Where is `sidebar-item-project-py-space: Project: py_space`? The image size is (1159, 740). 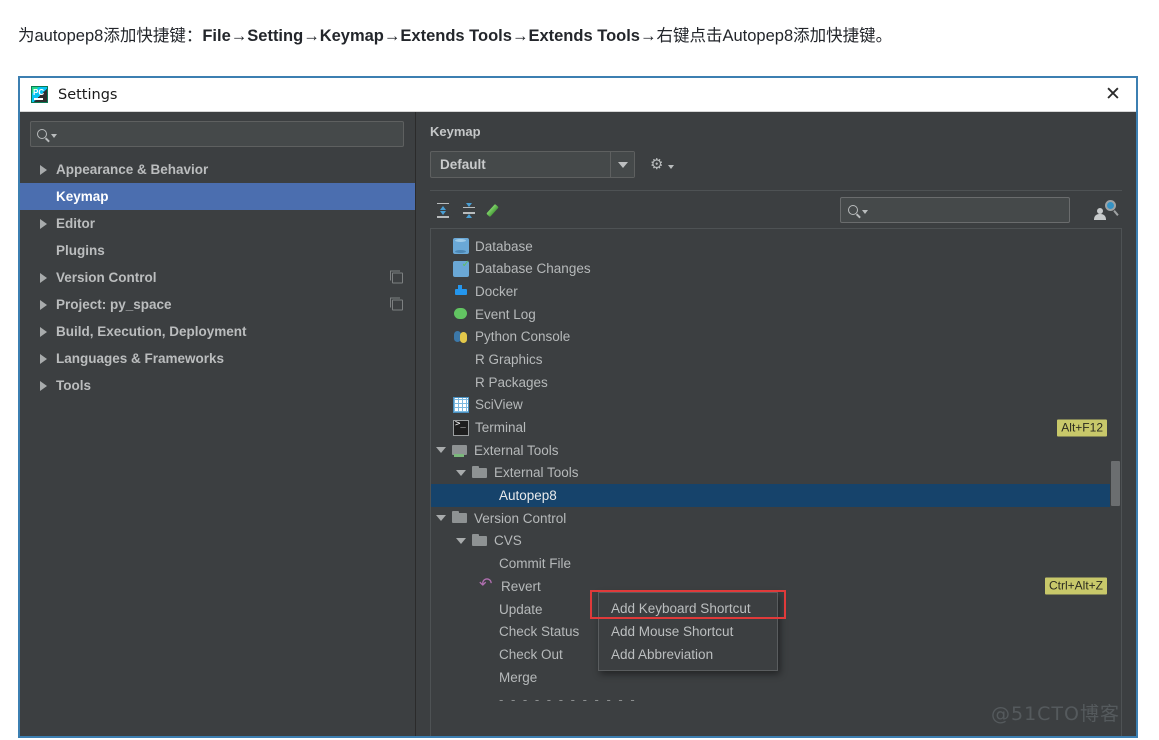
sidebar-item-project-py-space: Project: py_space is located at coordinates (217, 304).